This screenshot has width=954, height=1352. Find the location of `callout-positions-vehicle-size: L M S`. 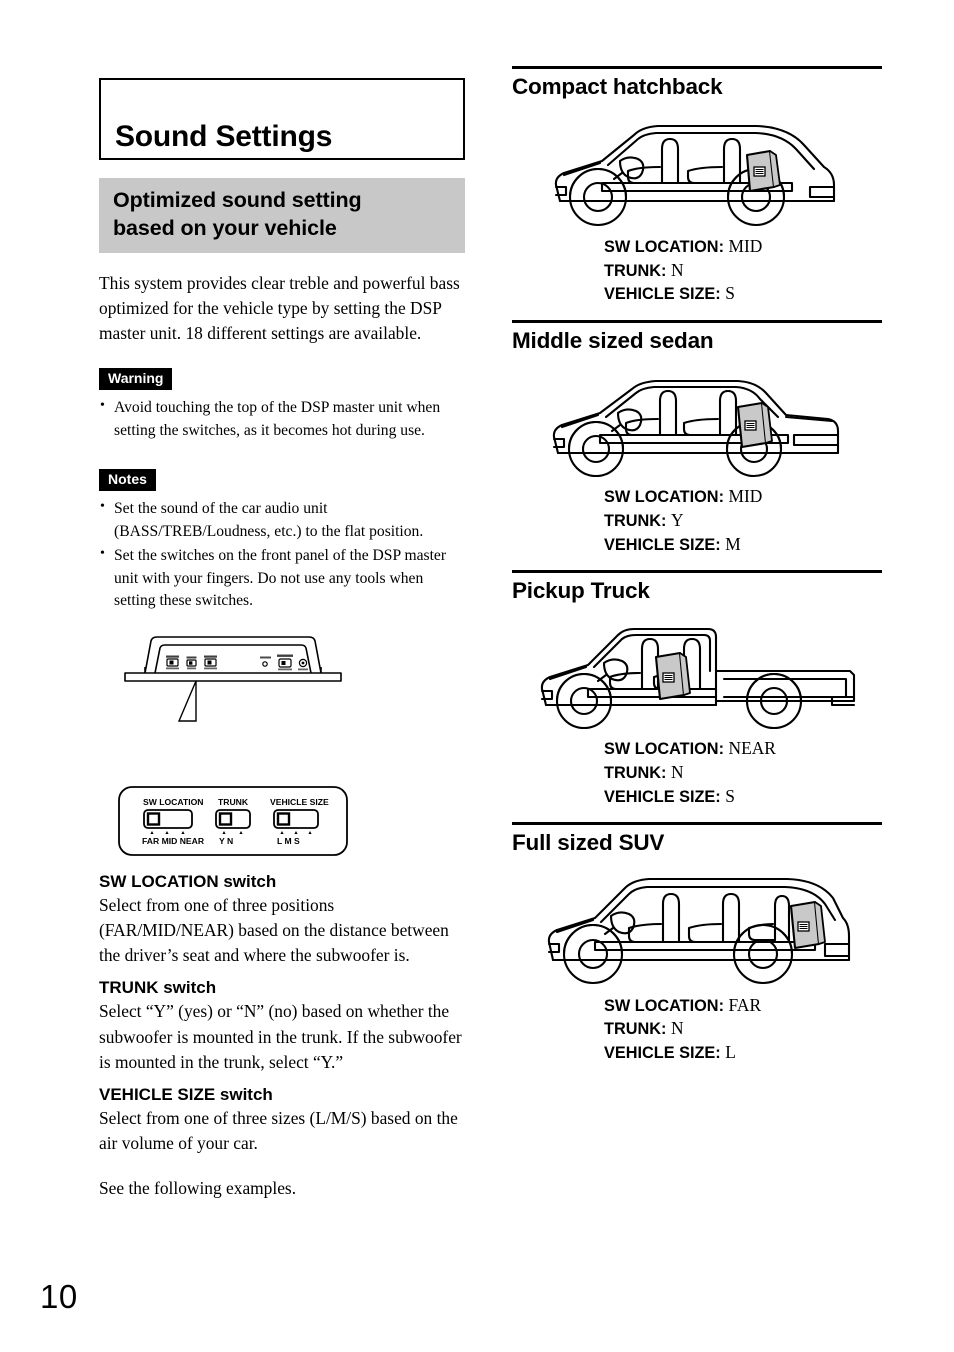

callout-positions-vehicle-size: L M S is located at coordinates (288, 841).